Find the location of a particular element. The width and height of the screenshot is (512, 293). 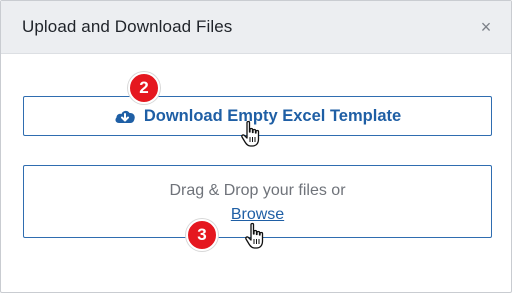

step-badge-browse: 3 is located at coordinates (202, 235).